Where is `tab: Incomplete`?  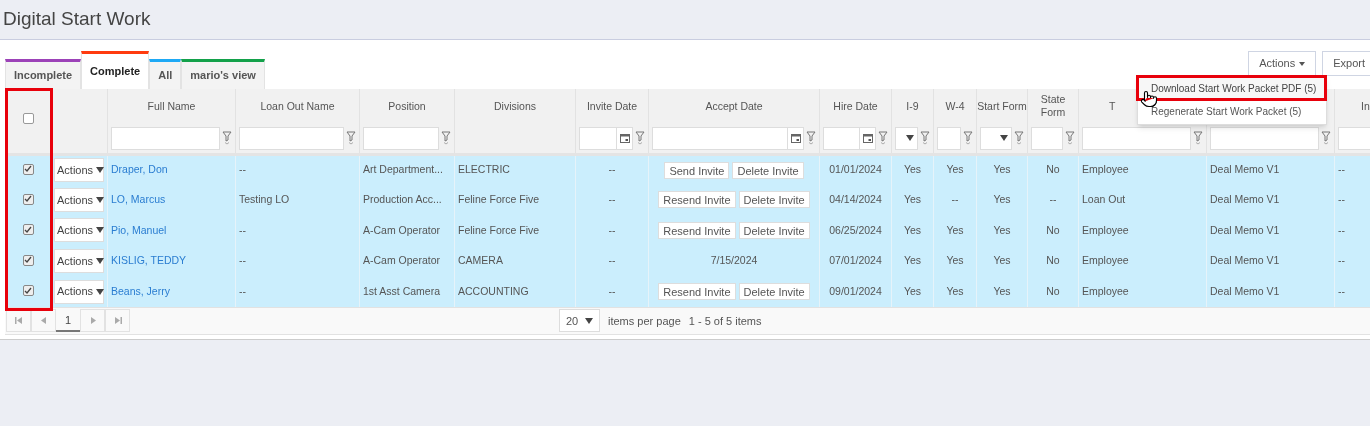 tab: Incomplete is located at coordinates (43, 74).